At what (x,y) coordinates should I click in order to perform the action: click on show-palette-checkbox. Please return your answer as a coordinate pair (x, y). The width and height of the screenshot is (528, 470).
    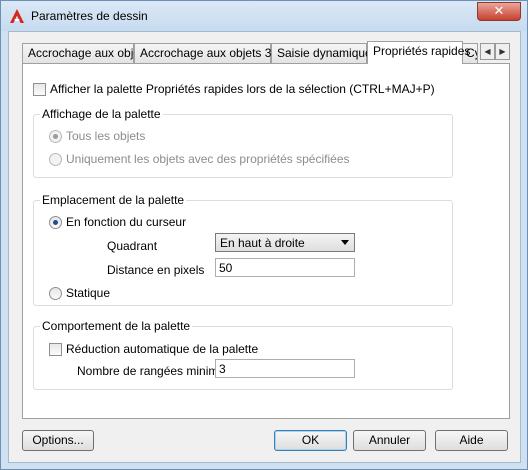
    Looking at the image, I should click on (39, 89).